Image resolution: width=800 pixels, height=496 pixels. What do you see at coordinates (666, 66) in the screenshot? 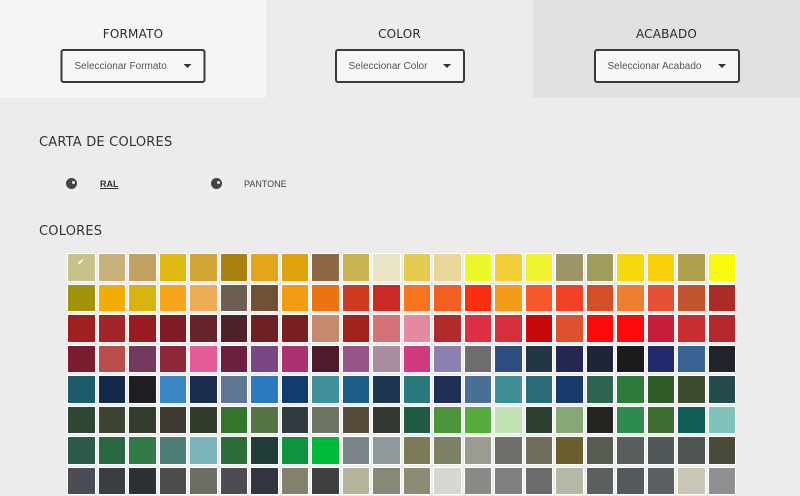
I see `finish-select: Seleccionar Acabado` at bounding box center [666, 66].